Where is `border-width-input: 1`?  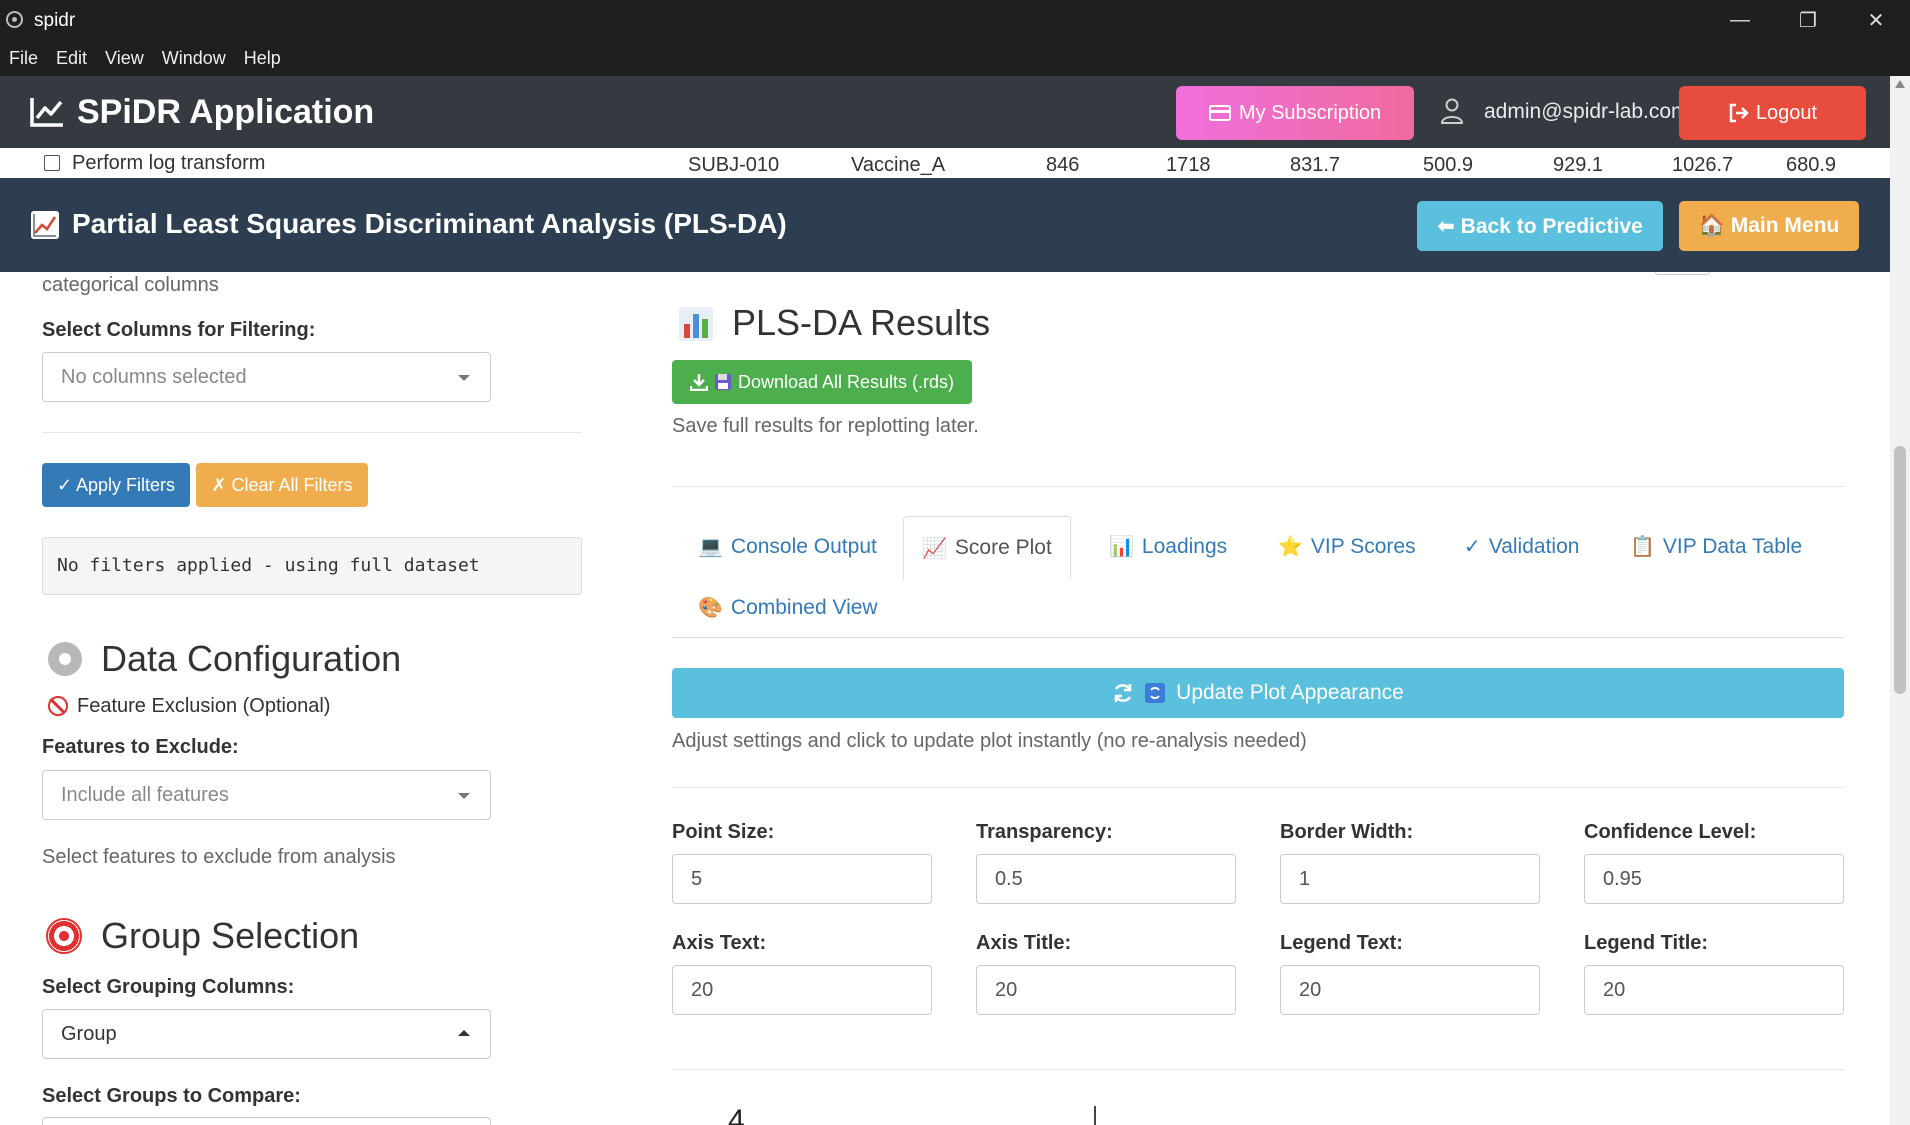
border-width-input: 1 is located at coordinates (1410, 879).